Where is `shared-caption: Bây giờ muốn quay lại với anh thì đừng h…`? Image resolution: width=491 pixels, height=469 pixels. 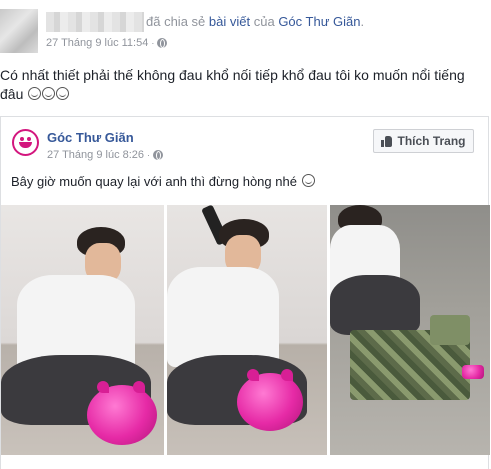
shared-caption: Bây giờ muốn quay lại với anh thì đừng h… is located at coordinates (163, 181).